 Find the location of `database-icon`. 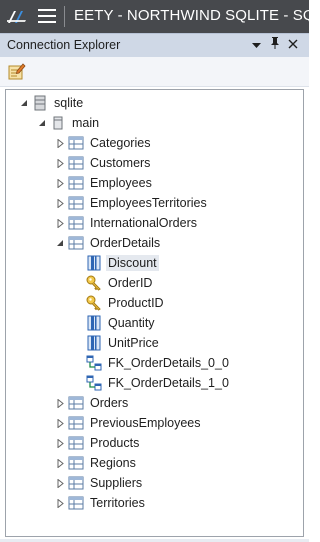

database-icon is located at coordinates (40, 103).